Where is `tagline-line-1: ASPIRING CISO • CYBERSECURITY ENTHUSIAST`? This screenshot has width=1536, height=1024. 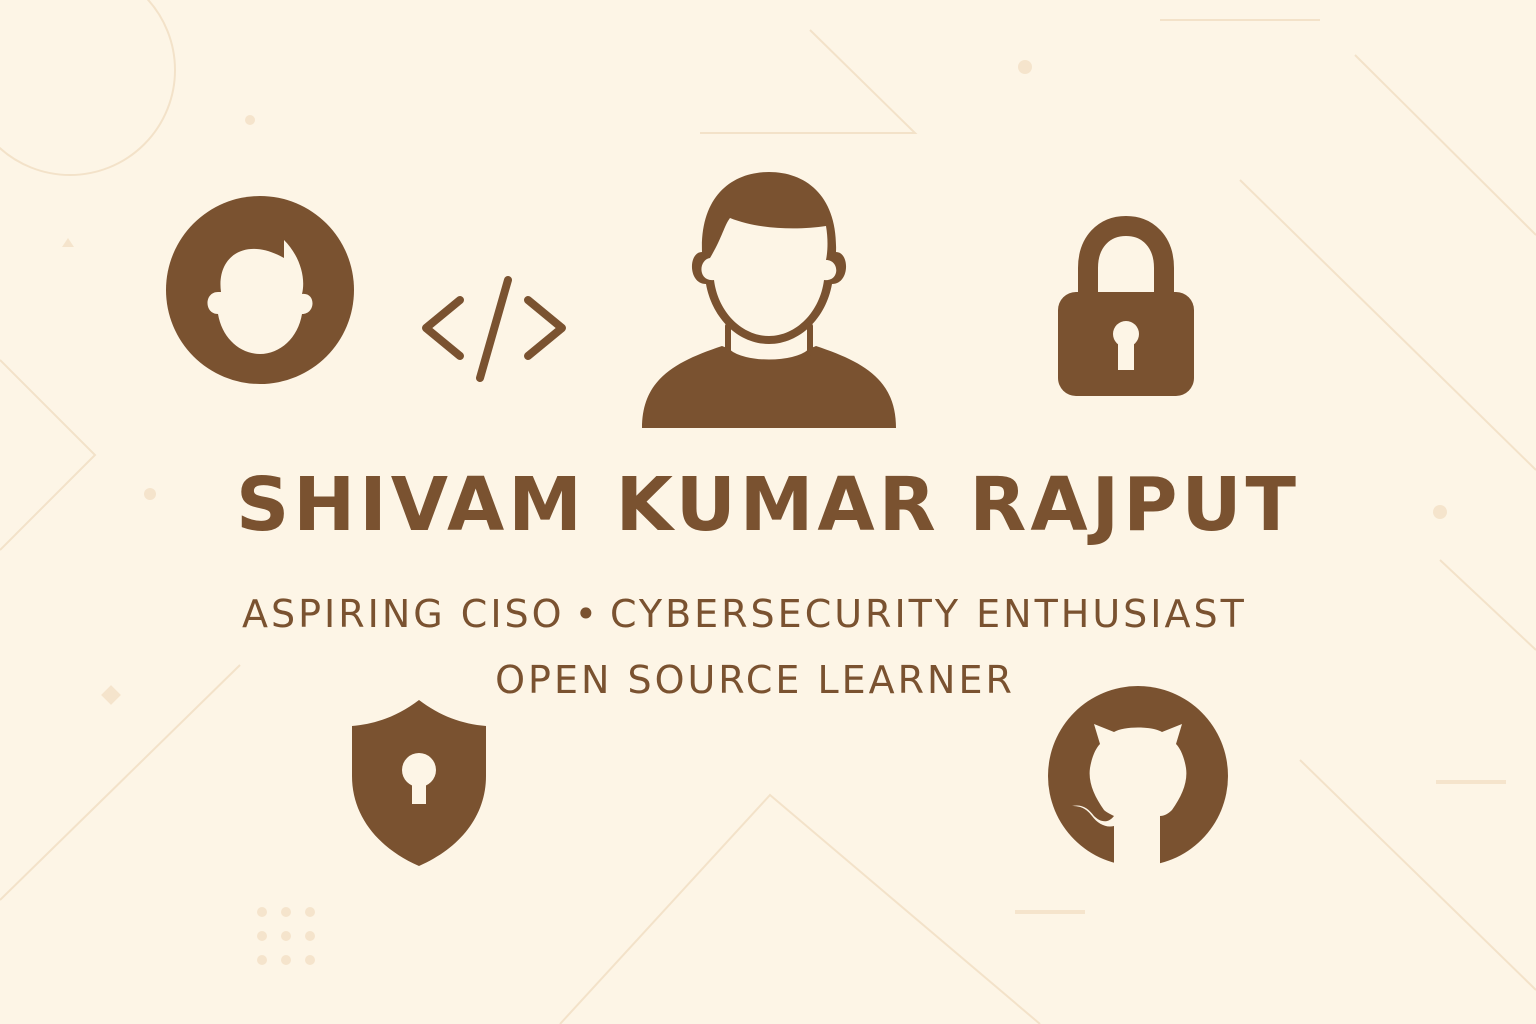
tagline-line-1: ASPIRING CISO • CYBERSECURITY ENTHUSIAST is located at coordinates (743, 614).